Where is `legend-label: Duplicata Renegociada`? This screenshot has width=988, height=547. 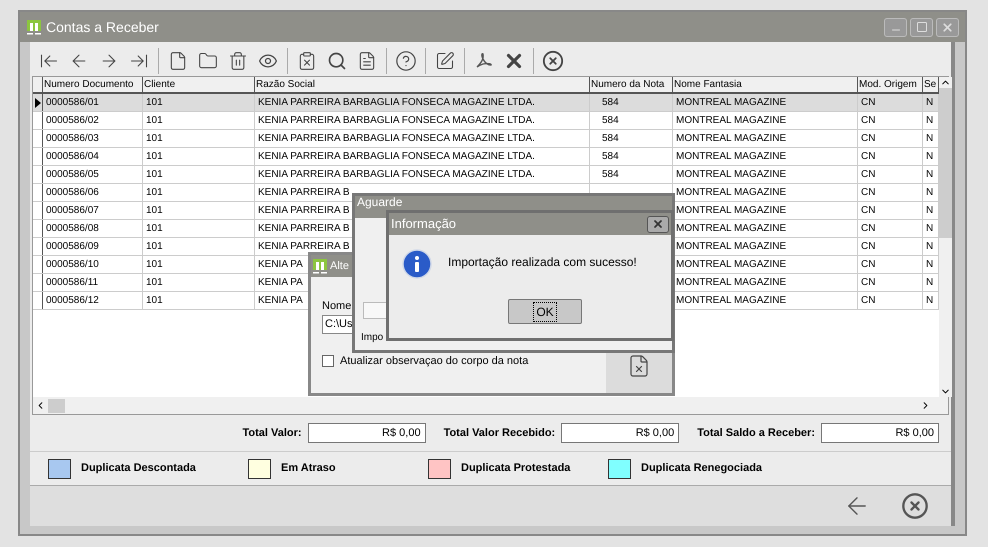 legend-label: Duplicata Renegociada is located at coordinates (701, 468).